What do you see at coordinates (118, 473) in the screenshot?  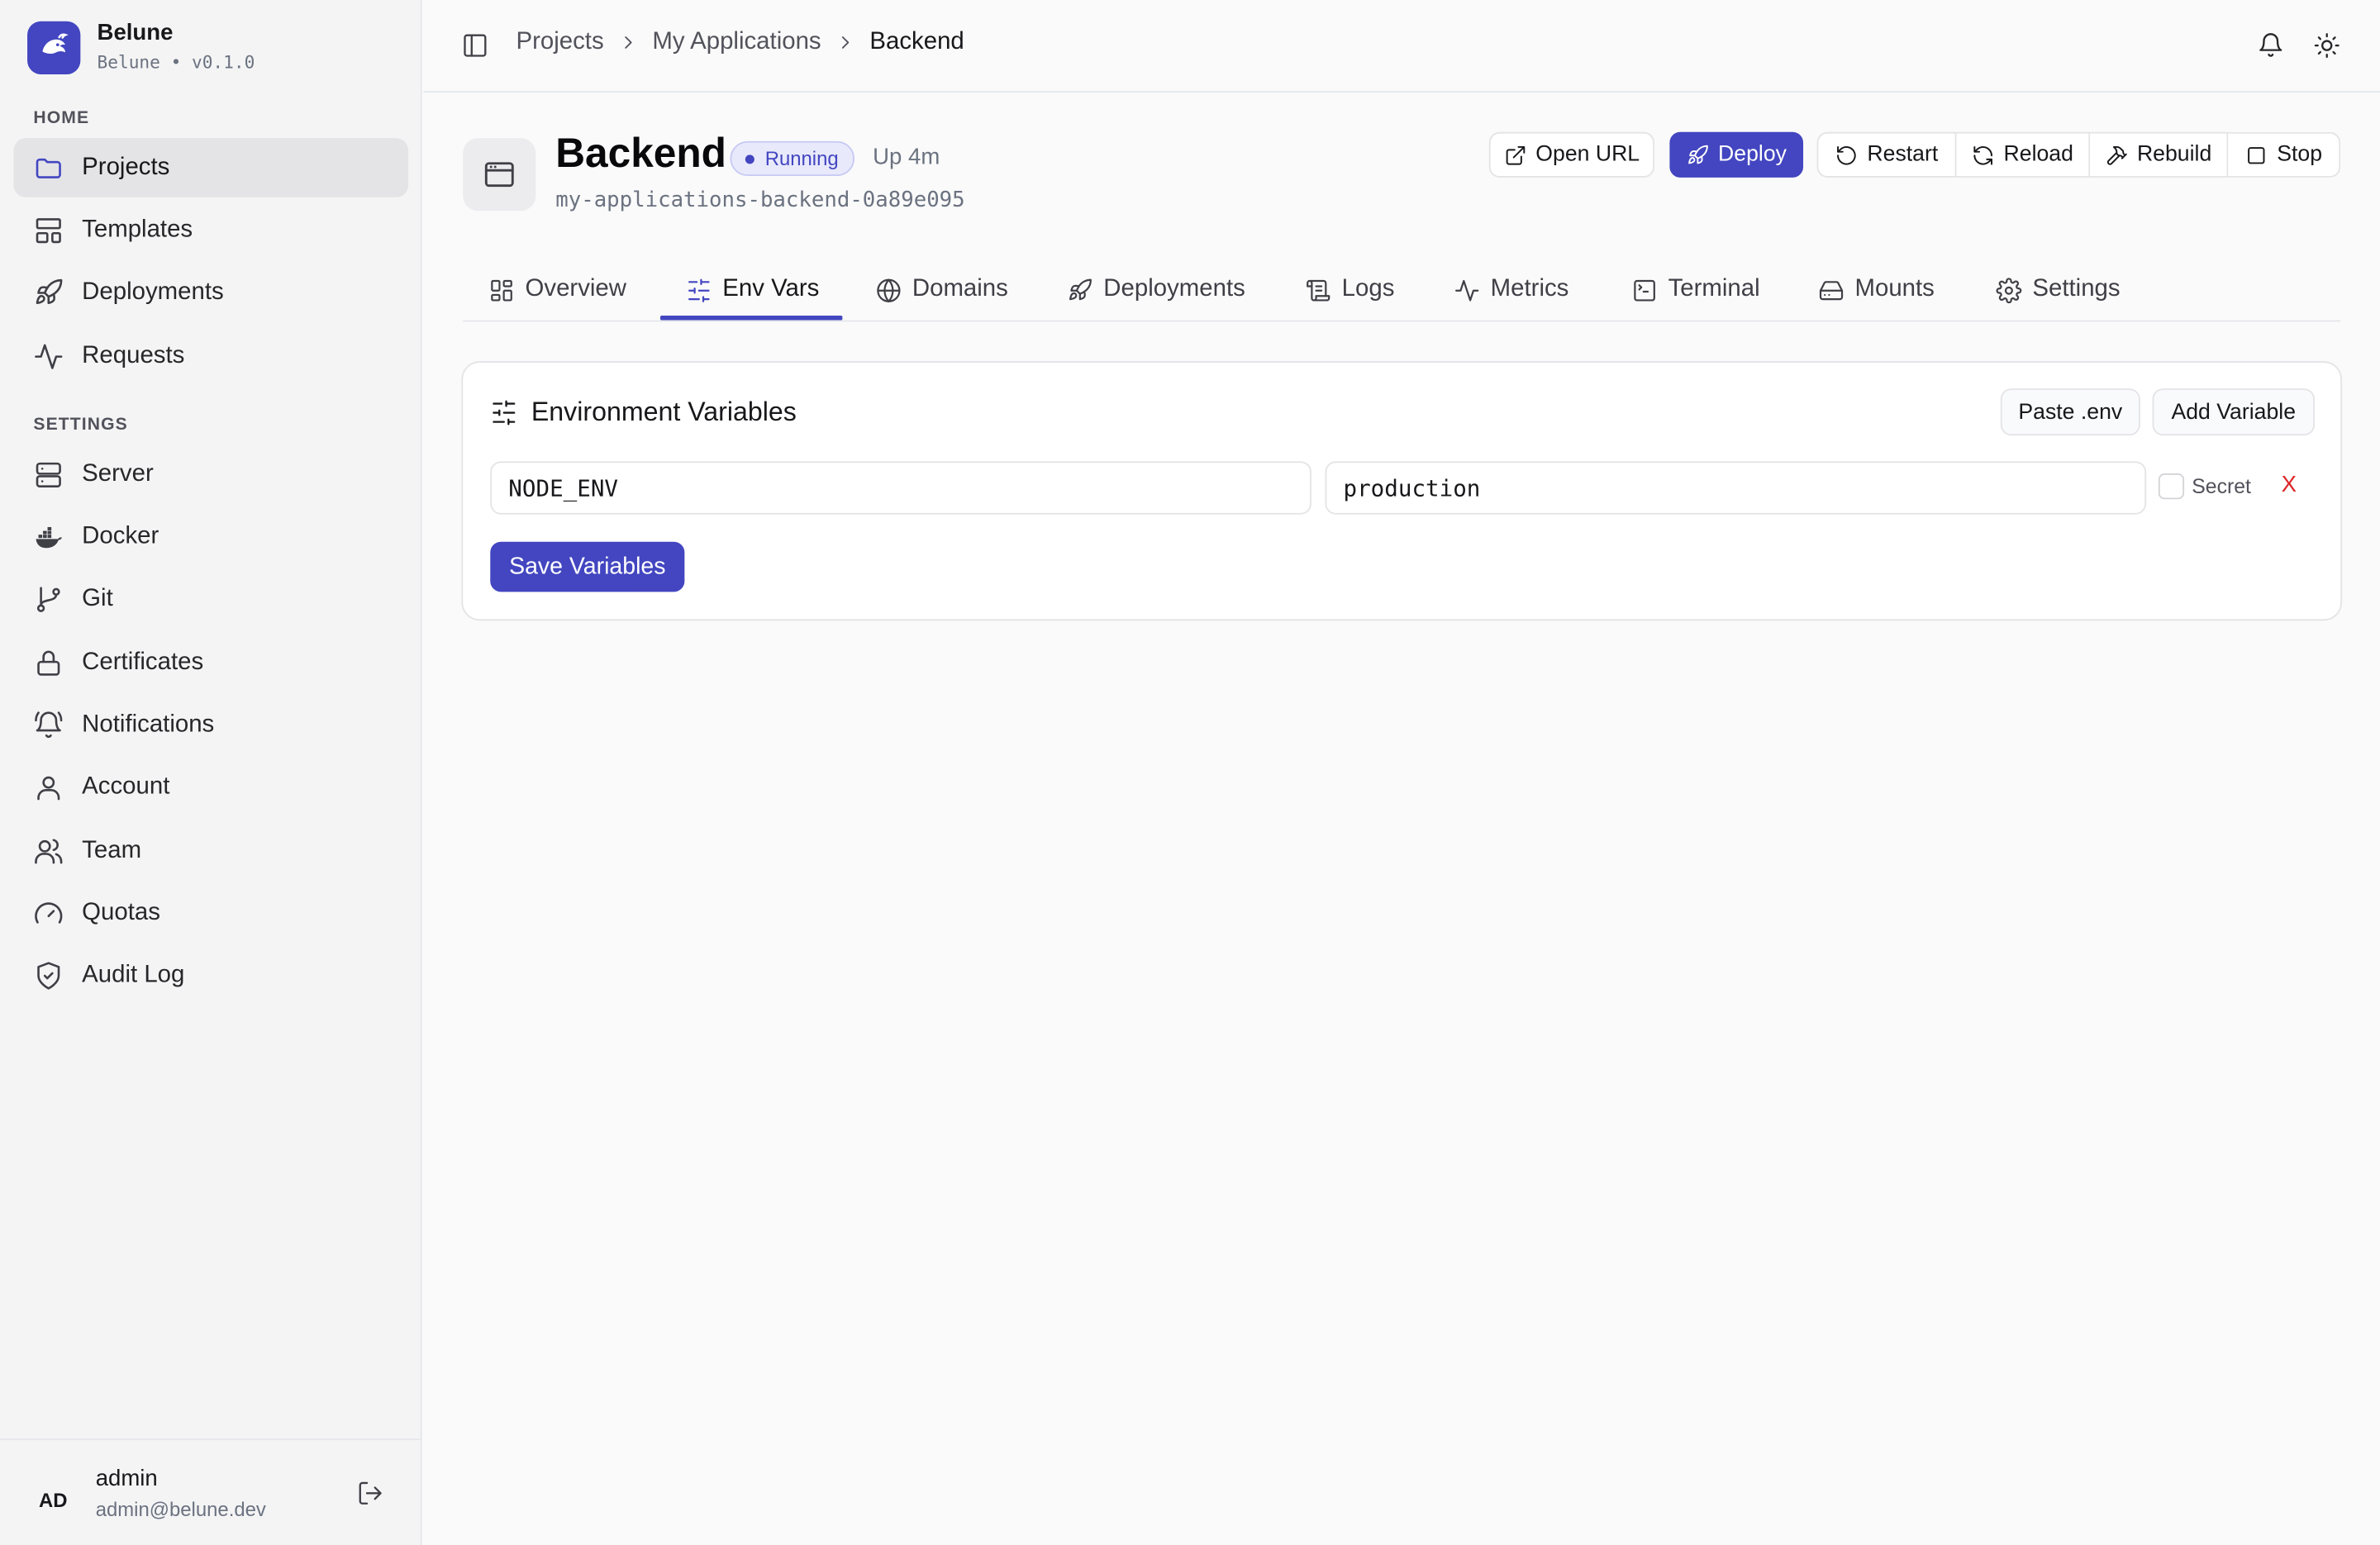 I see `sidebar-item-label: Server` at bounding box center [118, 473].